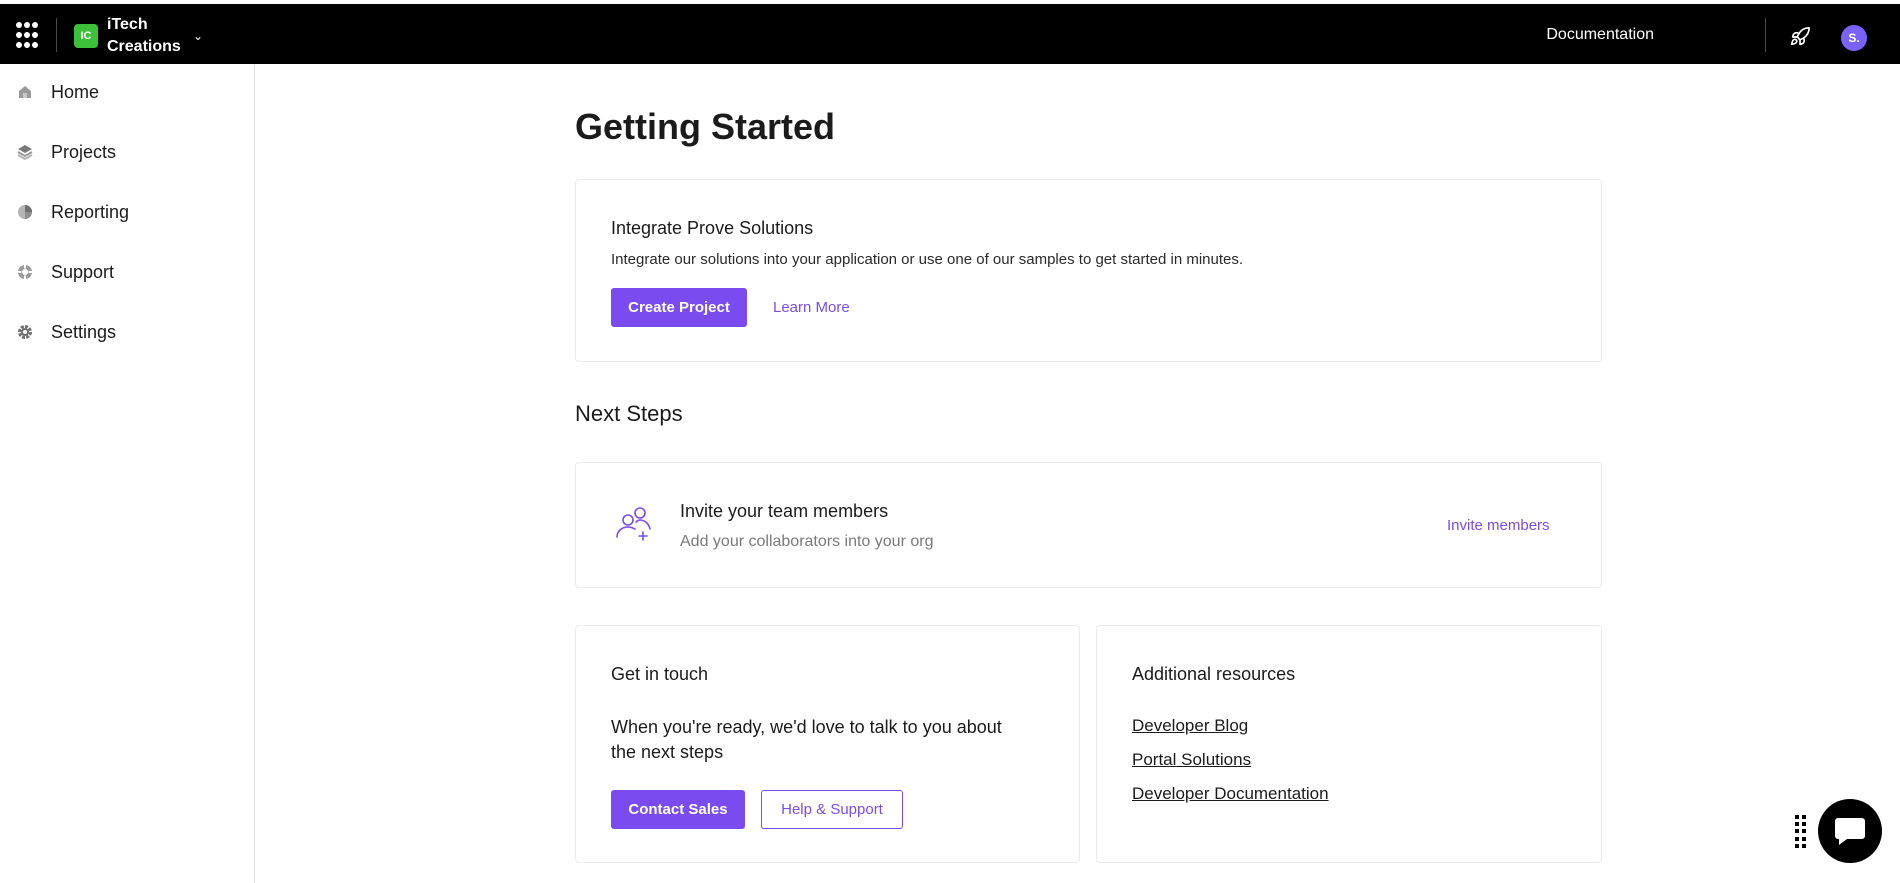 The height and width of the screenshot is (883, 1900). I want to click on org-name: iTech Creations, so click(144, 35).